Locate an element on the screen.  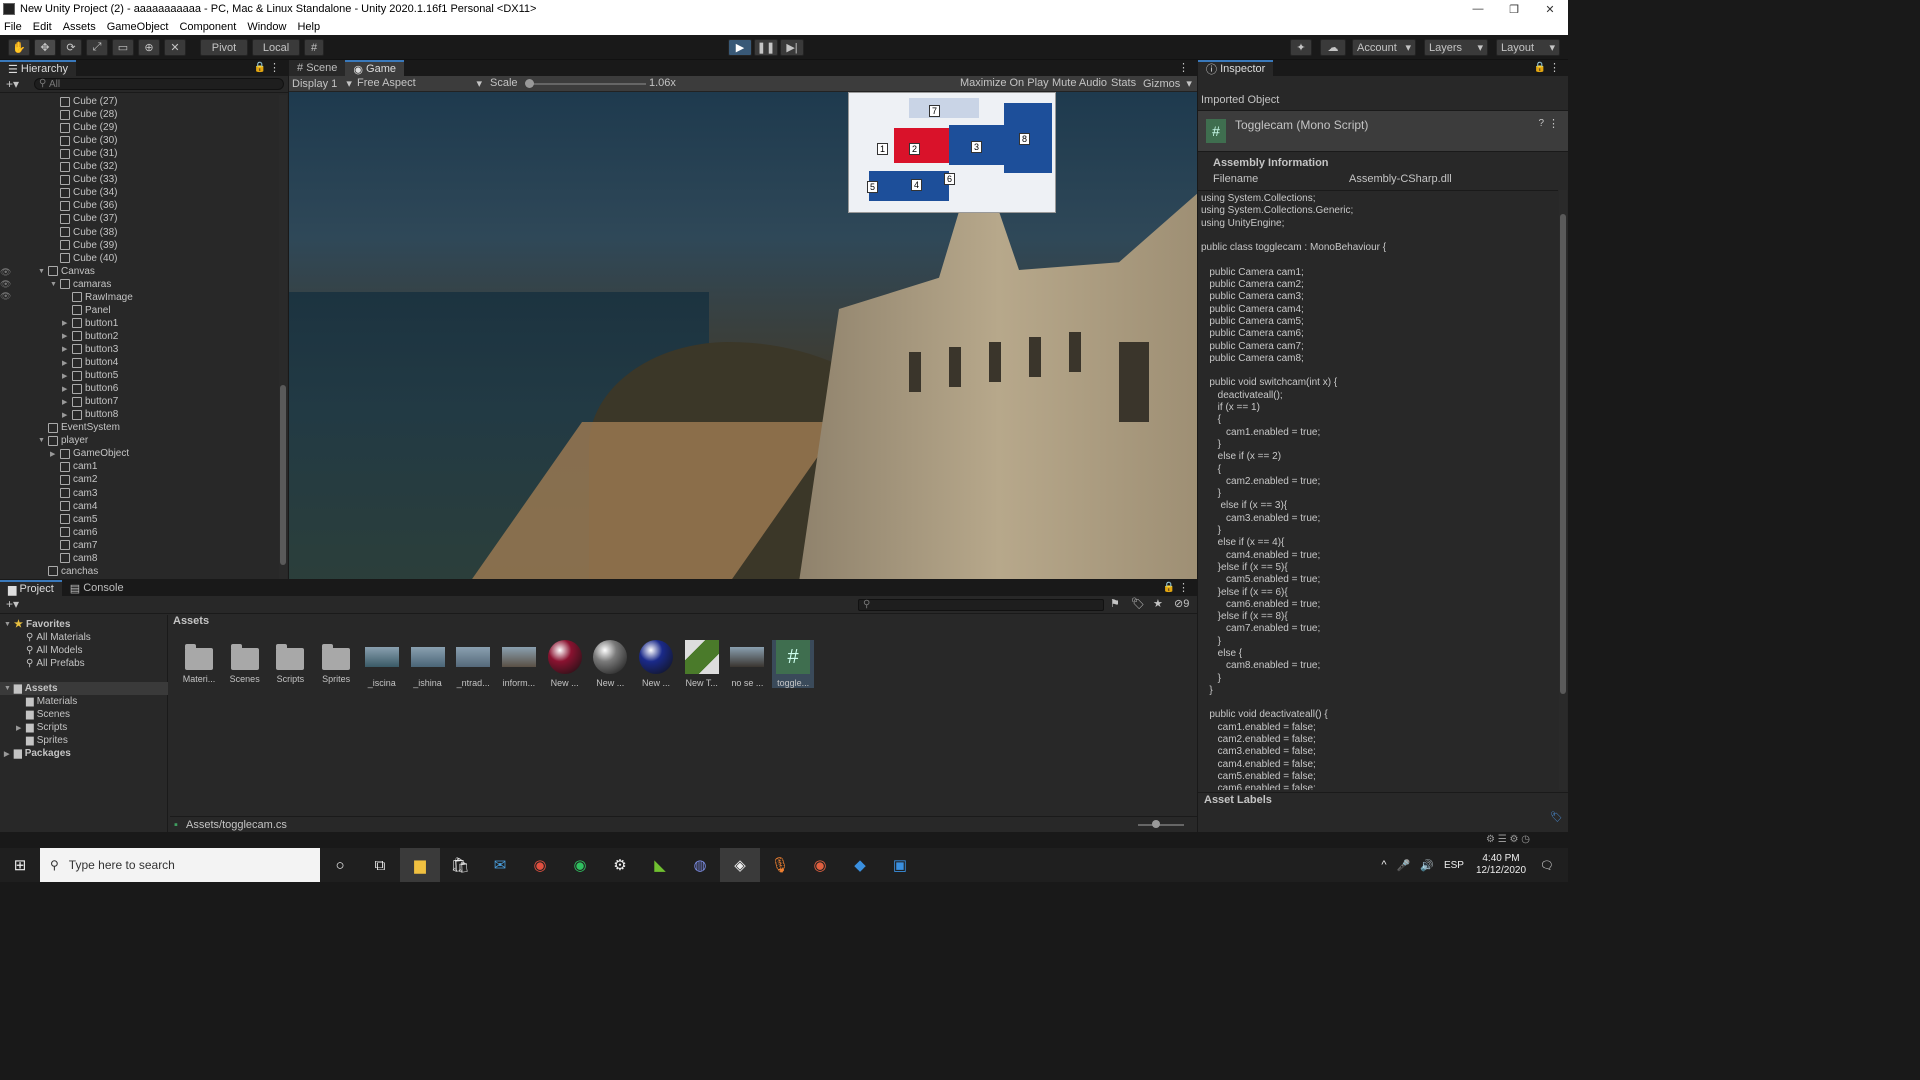
folder-sprites: ▆ Sprites is located at coordinates (47, 740).